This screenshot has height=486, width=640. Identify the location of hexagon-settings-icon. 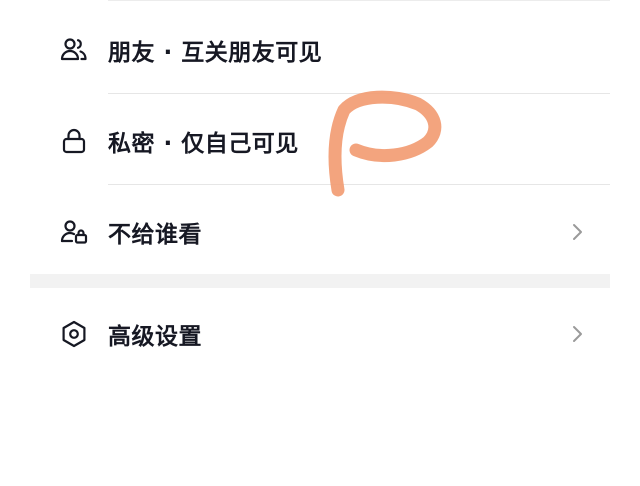
(74, 334).